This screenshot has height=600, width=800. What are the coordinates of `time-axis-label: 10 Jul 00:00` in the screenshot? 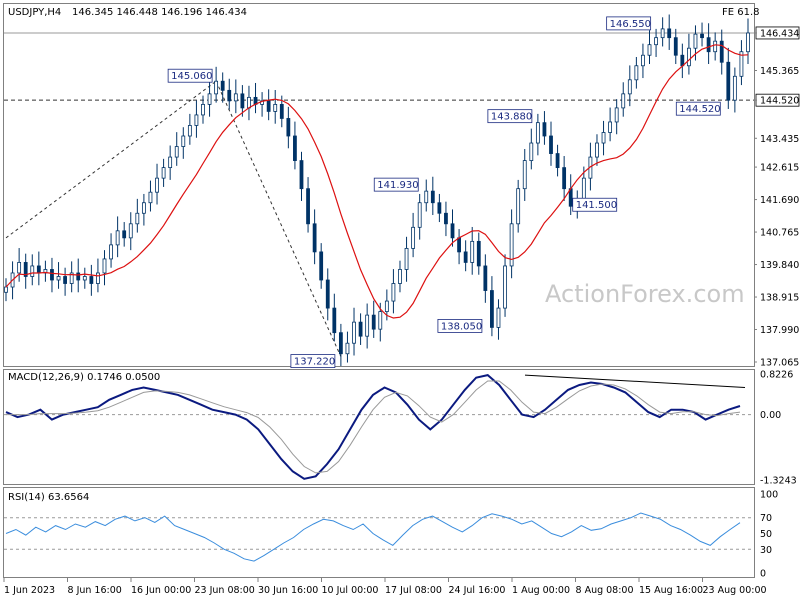 It's located at (350, 590).